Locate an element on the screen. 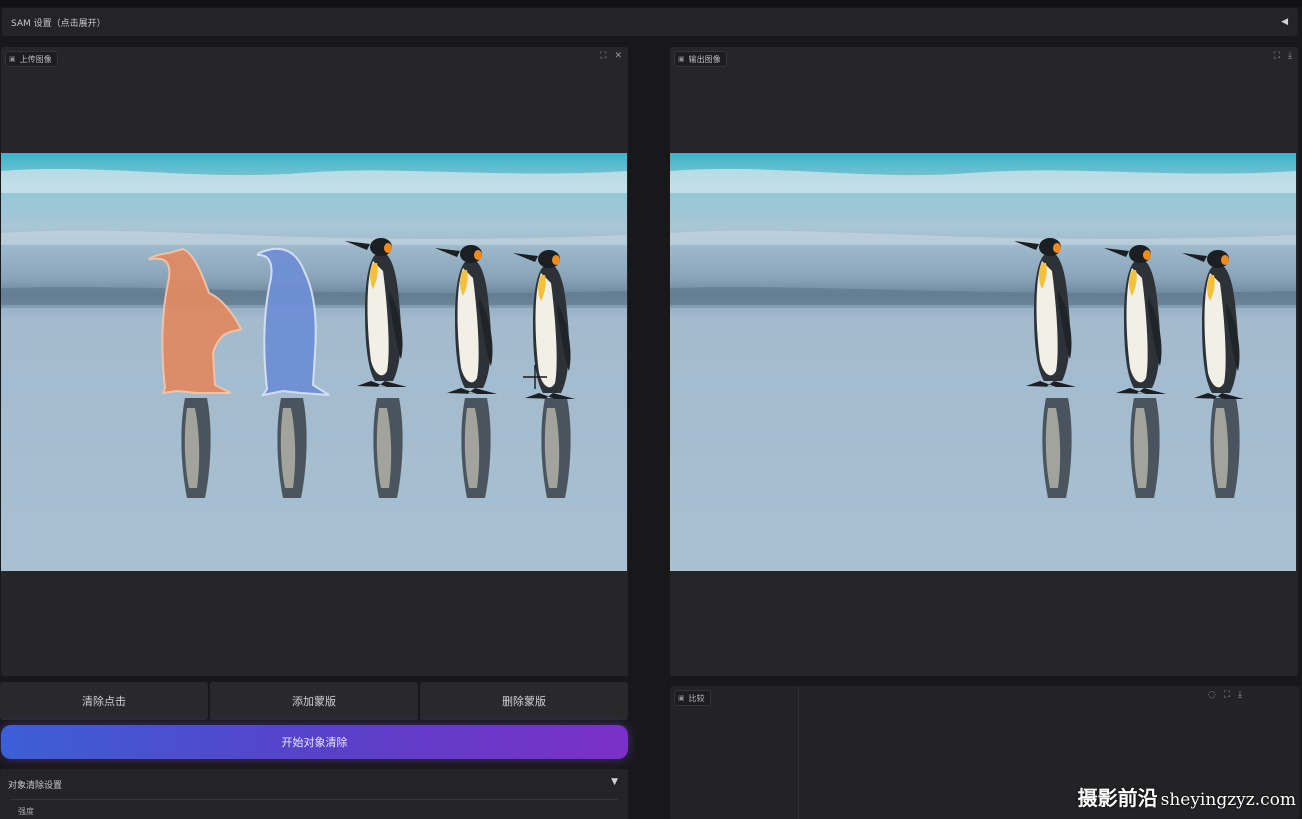  clear-clicks-button: 清除点击 is located at coordinates (104, 701).